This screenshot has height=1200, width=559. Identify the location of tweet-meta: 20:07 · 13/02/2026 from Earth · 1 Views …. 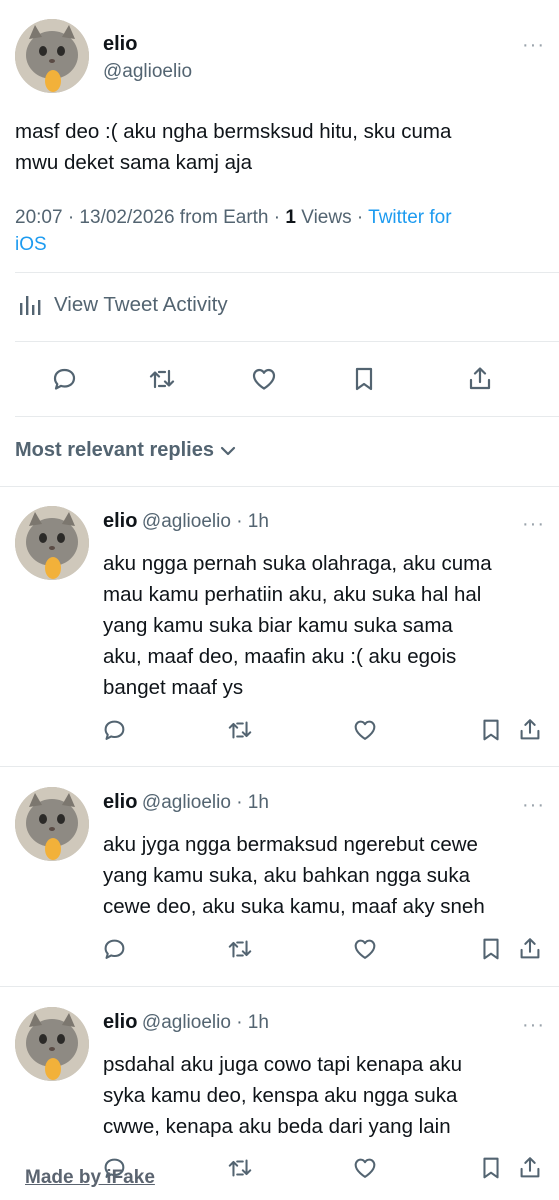
(285, 231).